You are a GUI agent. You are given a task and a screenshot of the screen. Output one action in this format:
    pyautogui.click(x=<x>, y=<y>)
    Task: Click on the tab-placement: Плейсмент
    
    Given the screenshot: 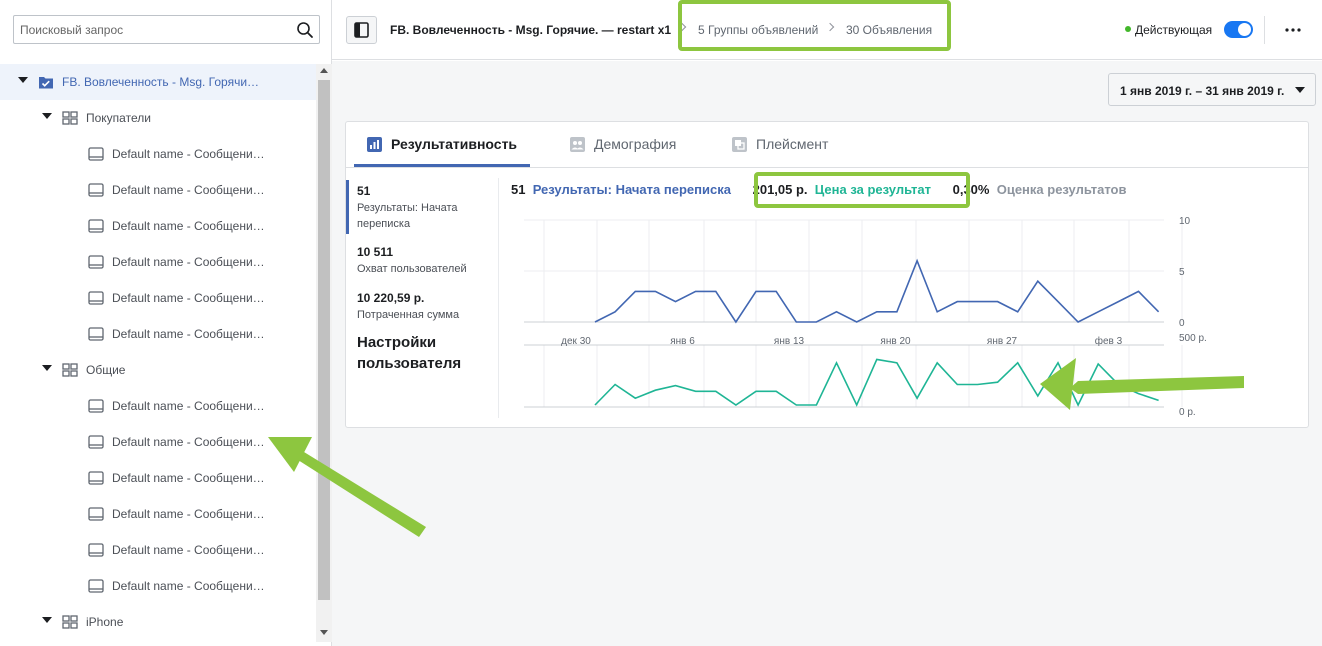 What is the action you would take?
    pyautogui.click(x=787, y=145)
    